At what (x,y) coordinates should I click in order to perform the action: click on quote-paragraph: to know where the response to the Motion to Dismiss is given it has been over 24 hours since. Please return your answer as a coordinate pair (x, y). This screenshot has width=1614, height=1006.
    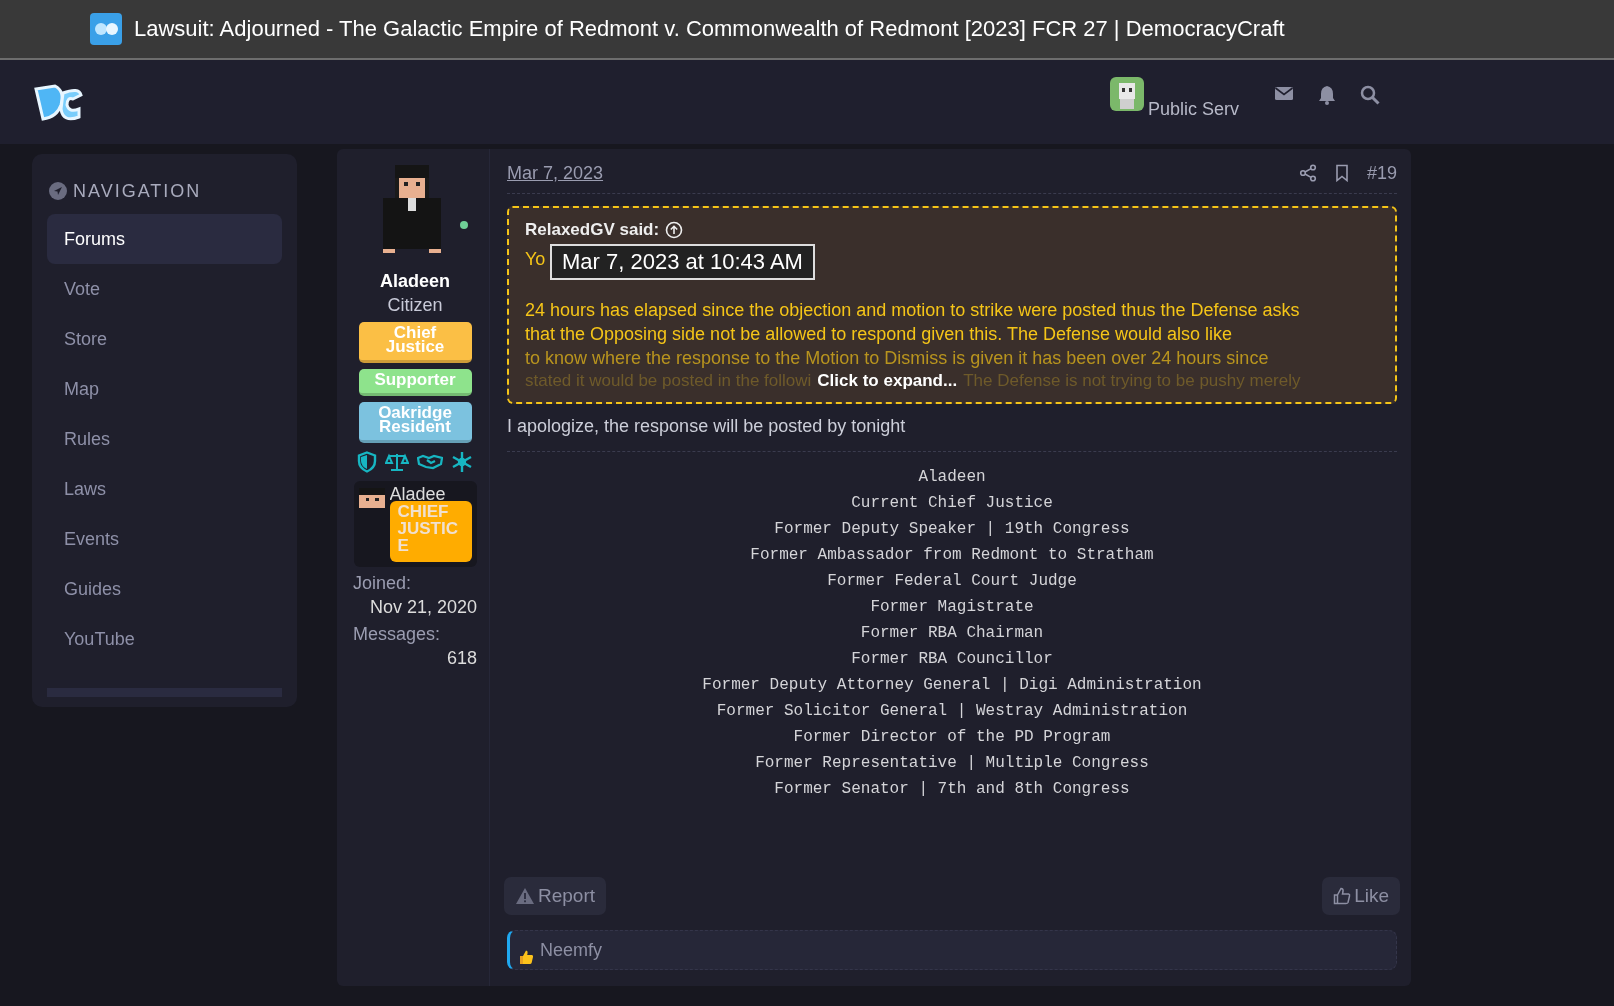
    Looking at the image, I should click on (897, 358).